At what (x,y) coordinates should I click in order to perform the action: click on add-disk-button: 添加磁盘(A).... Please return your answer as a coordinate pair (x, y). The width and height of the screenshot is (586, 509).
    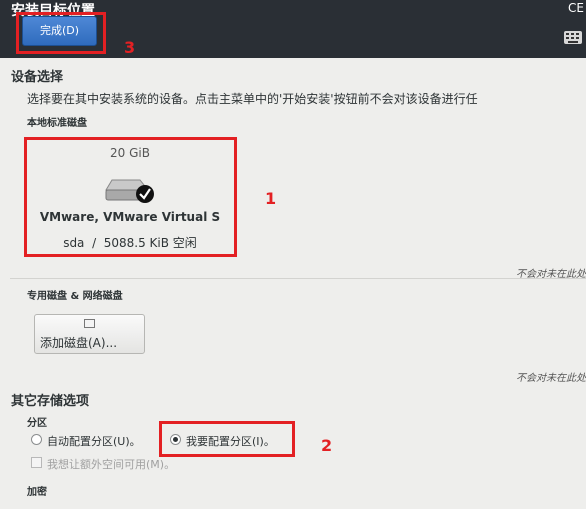
    Looking at the image, I should click on (89, 334).